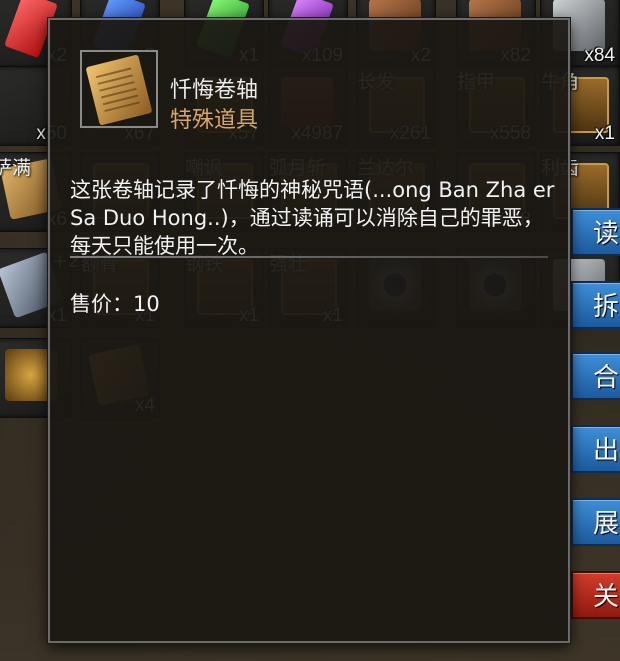  What do you see at coordinates (595, 305) in the screenshot?
I see `dismantle-button: 拆` at bounding box center [595, 305].